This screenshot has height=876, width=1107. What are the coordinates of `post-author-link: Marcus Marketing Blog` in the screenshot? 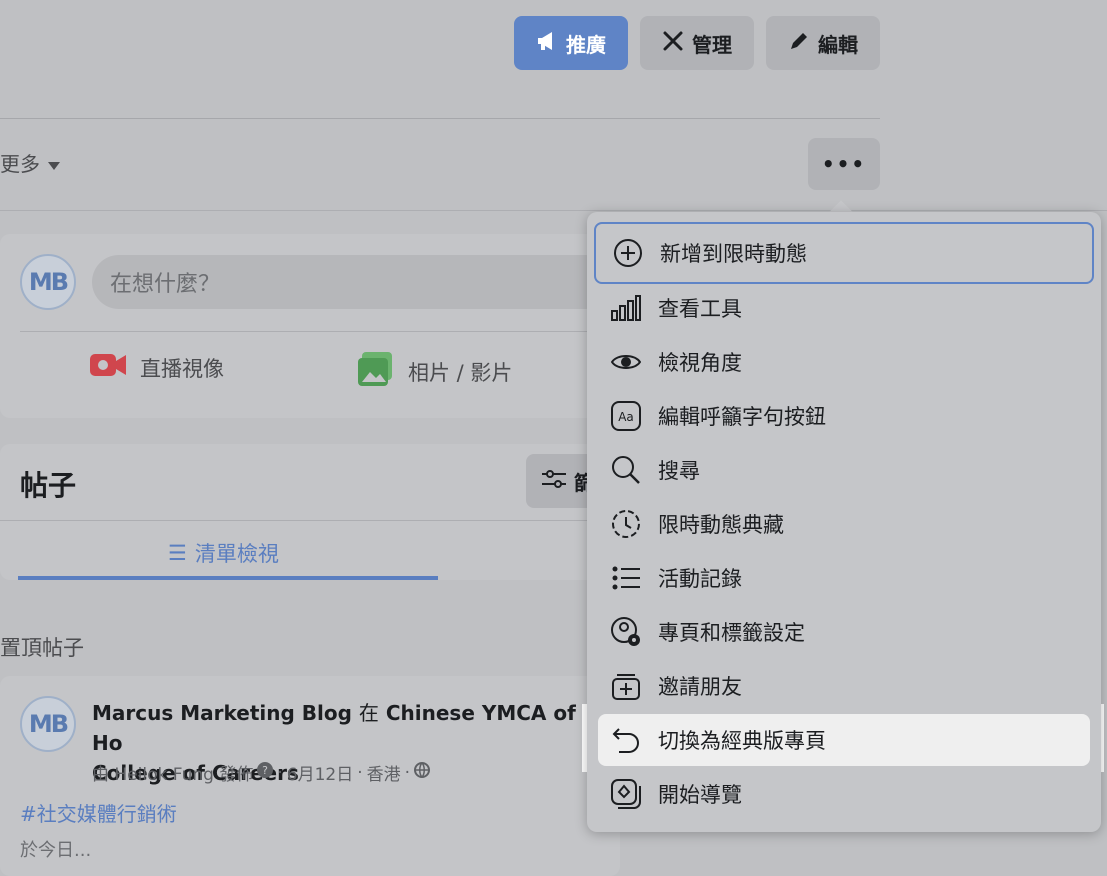 It's located at (222, 713).